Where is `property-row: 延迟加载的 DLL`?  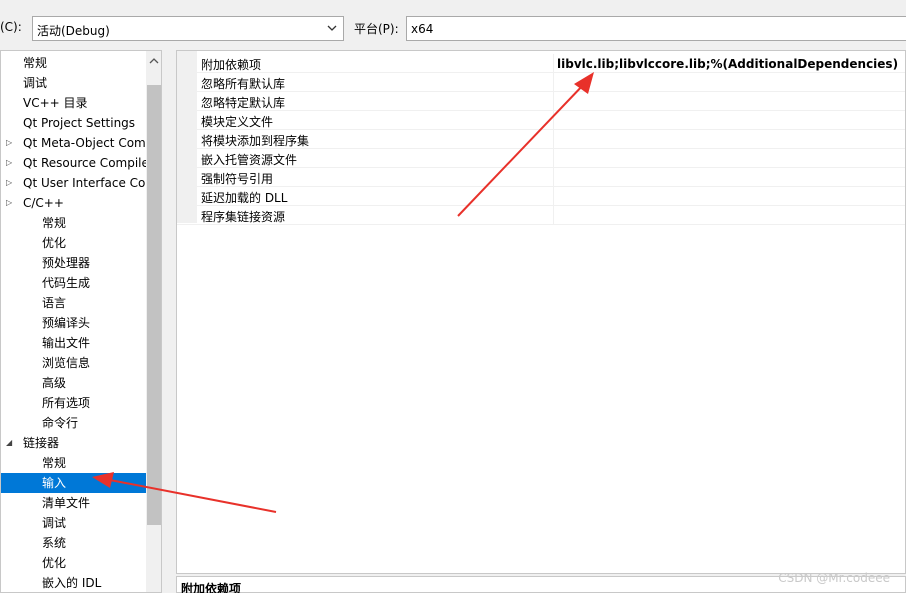 property-row: 延迟加载的 DLL is located at coordinates (541, 196).